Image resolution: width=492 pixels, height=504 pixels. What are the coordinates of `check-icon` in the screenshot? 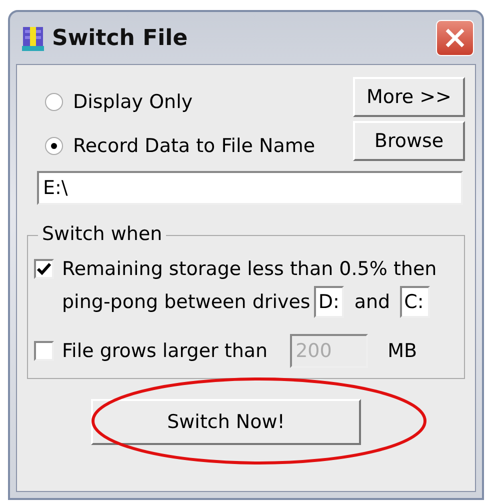 It's located at (44, 269).